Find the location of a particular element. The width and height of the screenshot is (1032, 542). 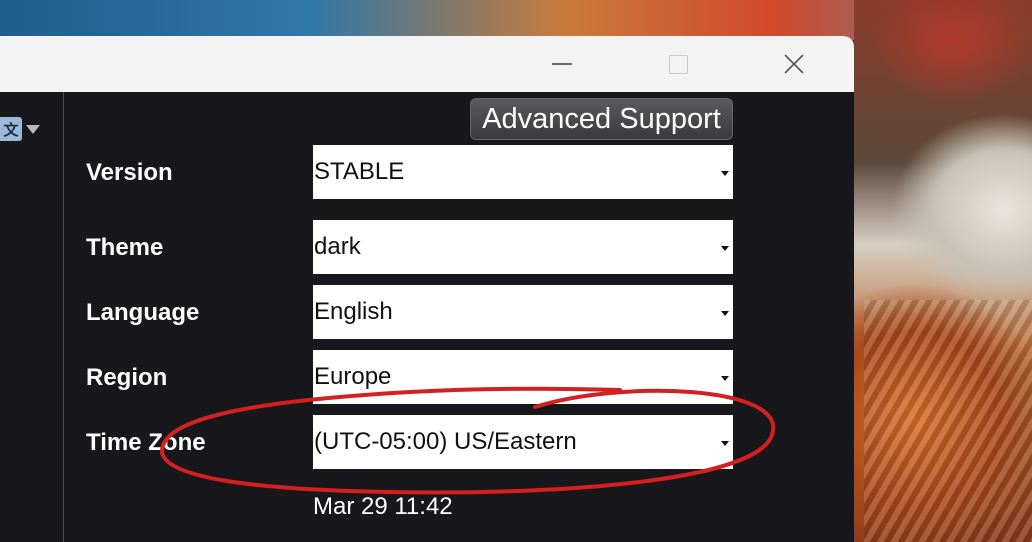

theme-label: Theme is located at coordinates (125, 247).